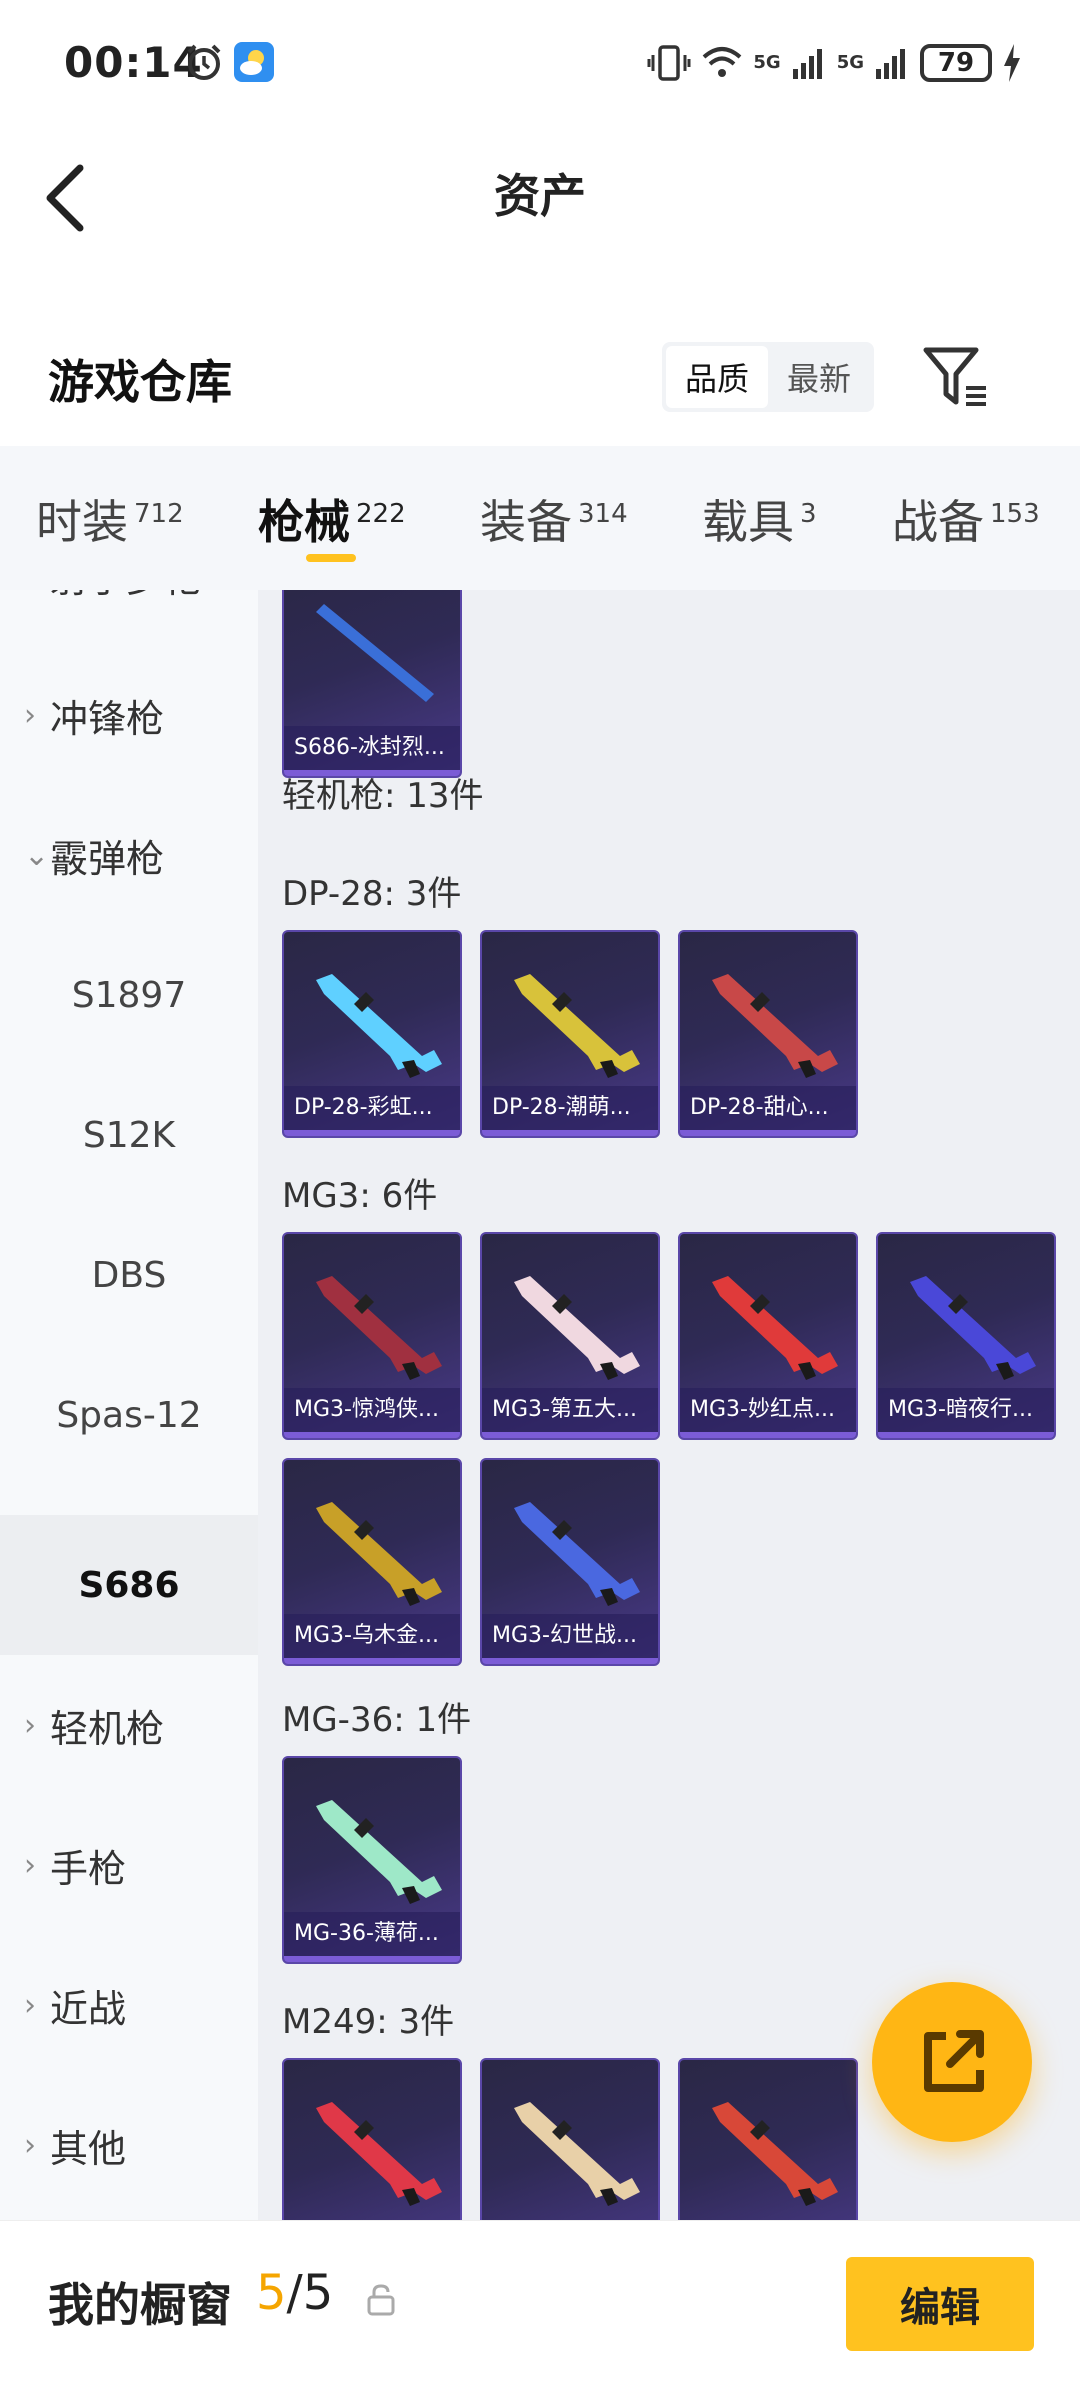 The image size is (1080, 2382). What do you see at coordinates (540, 63) in the screenshot?
I see `status-bar: 00:14 5G 5G 79` at bounding box center [540, 63].